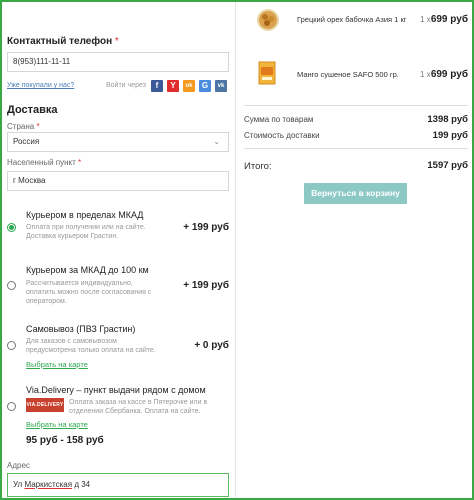 Image resolution: width=474 pixels, height=500 pixels. I want to click on shipping-label: Стоимость доставки, so click(282, 135).